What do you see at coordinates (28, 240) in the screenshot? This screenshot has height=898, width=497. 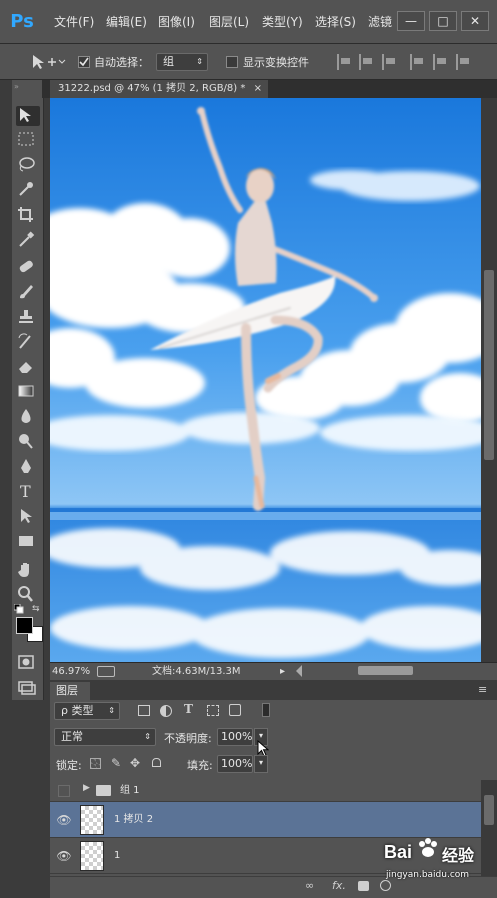 I see `eyedropper-tool` at bounding box center [28, 240].